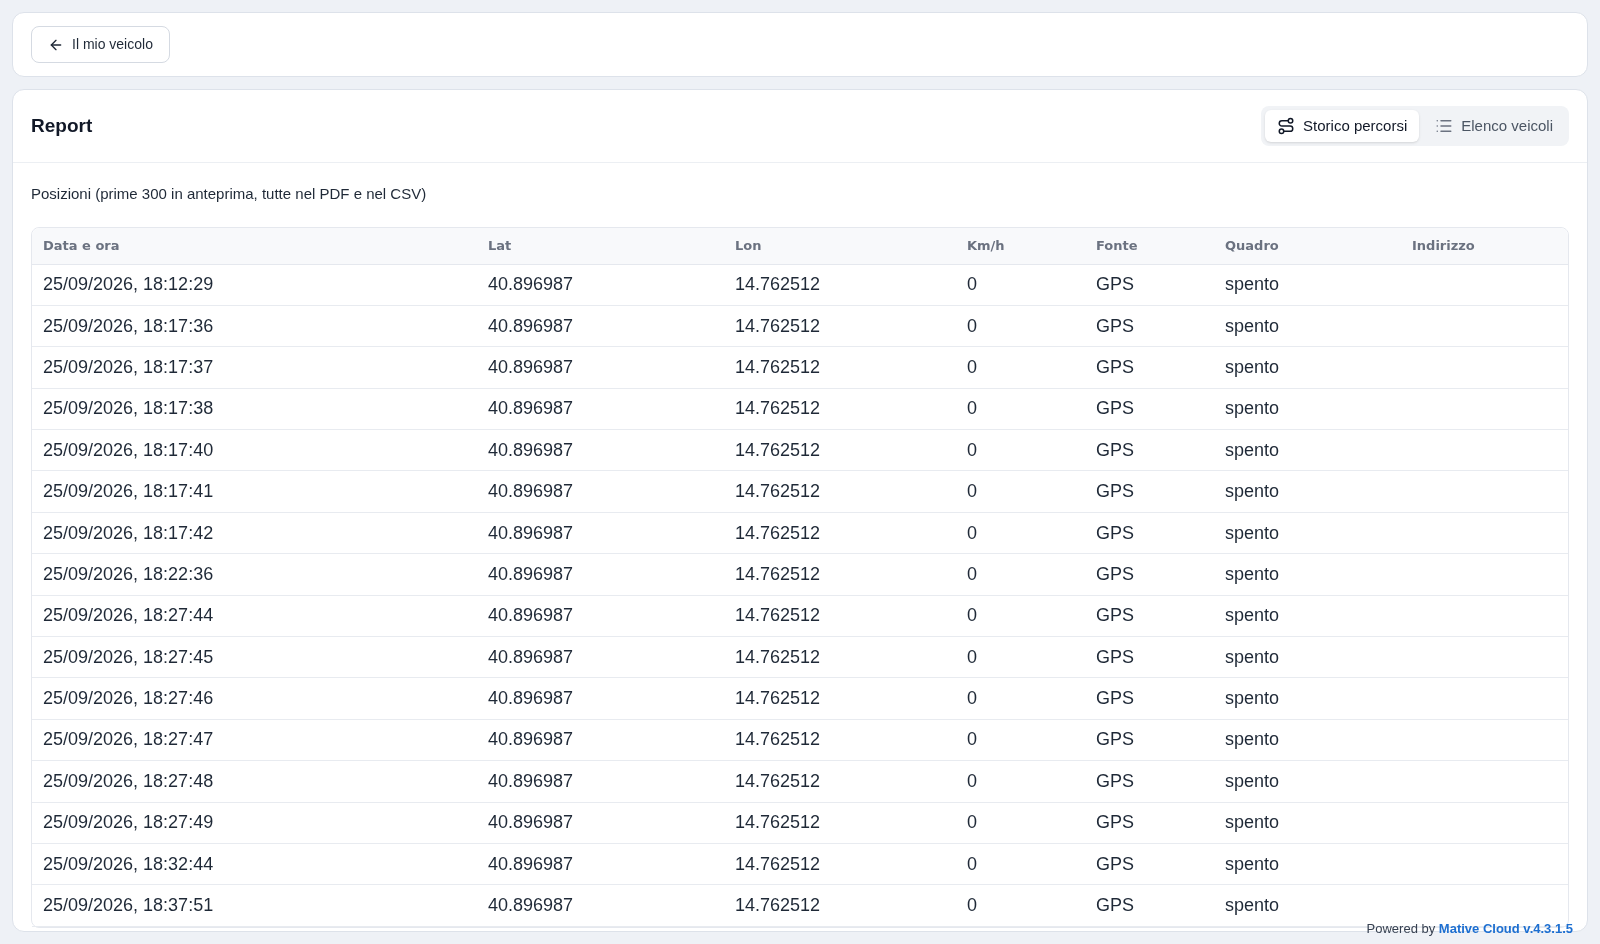  What do you see at coordinates (986, 245) in the screenshot?
I see `column-header: Km/h` at bounding box center [986, 245].